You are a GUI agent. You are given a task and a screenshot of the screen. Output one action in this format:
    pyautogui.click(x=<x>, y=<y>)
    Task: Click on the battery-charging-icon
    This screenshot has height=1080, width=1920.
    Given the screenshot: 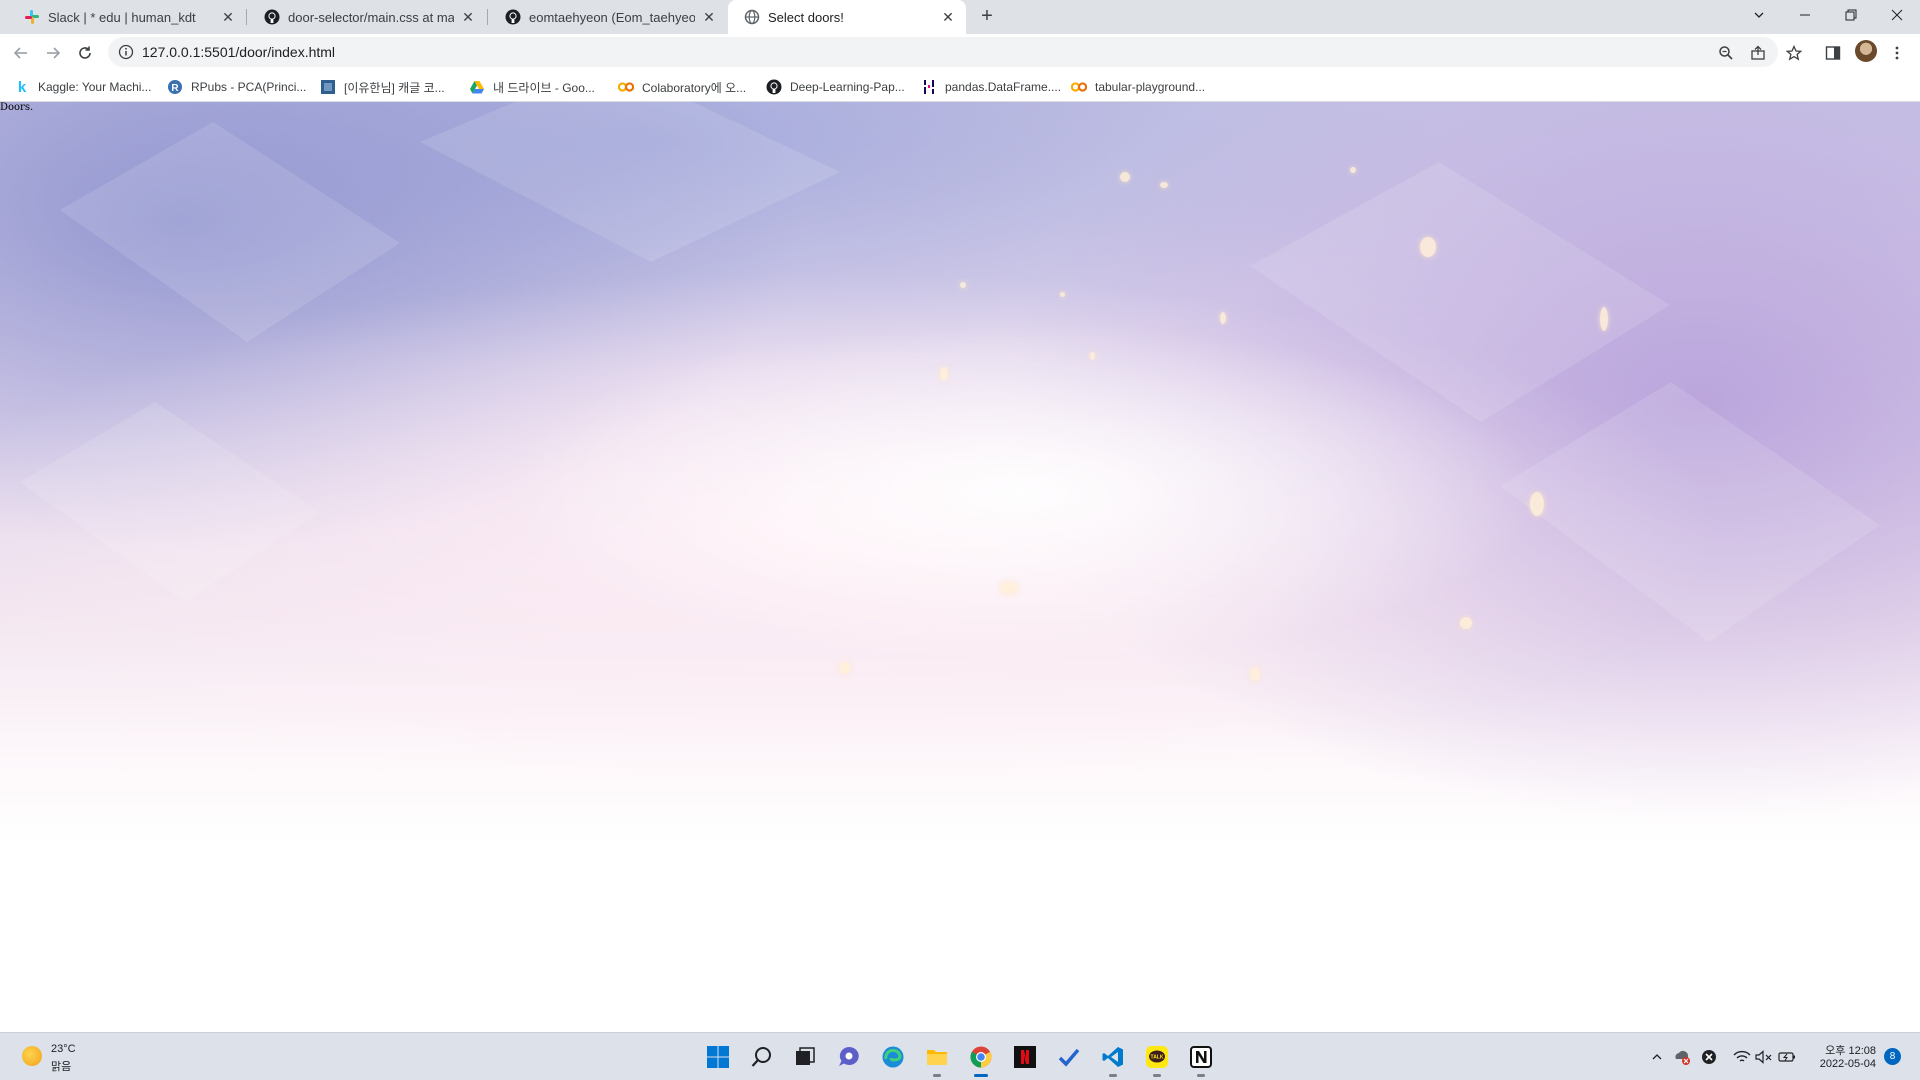 What is the action you would take?
    pyautogui.click(x=1787, y=1057)
    